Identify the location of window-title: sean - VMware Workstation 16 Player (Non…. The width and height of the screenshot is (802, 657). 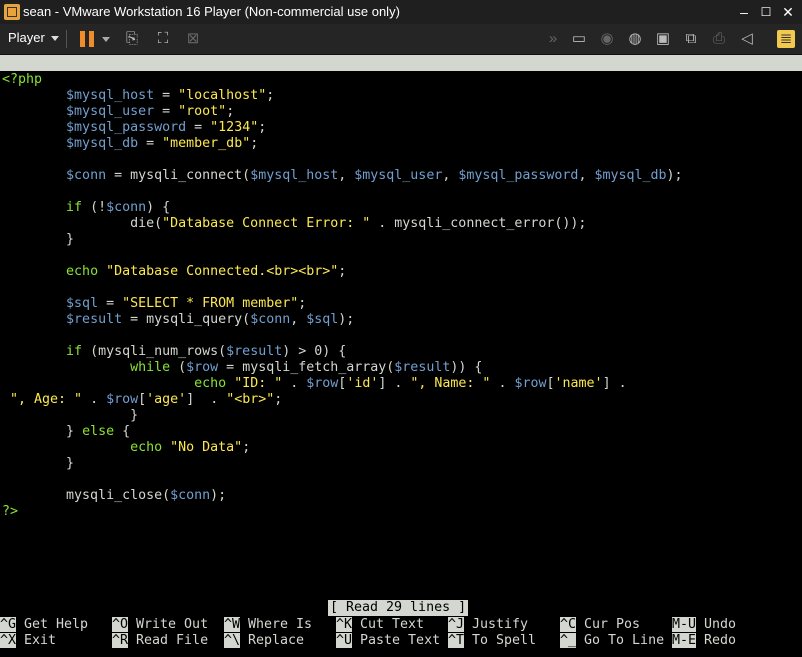
(211, 11).